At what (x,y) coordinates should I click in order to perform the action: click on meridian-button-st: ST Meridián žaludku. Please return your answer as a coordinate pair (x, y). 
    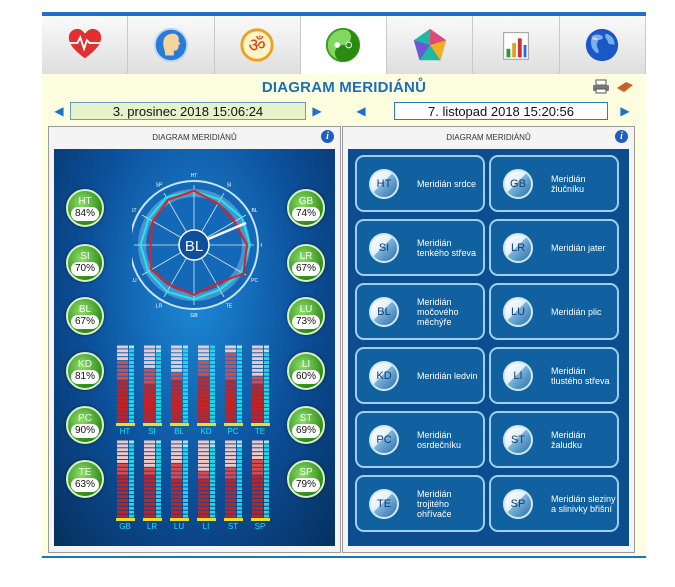
    Looking at the image, I should click on (554, 439).